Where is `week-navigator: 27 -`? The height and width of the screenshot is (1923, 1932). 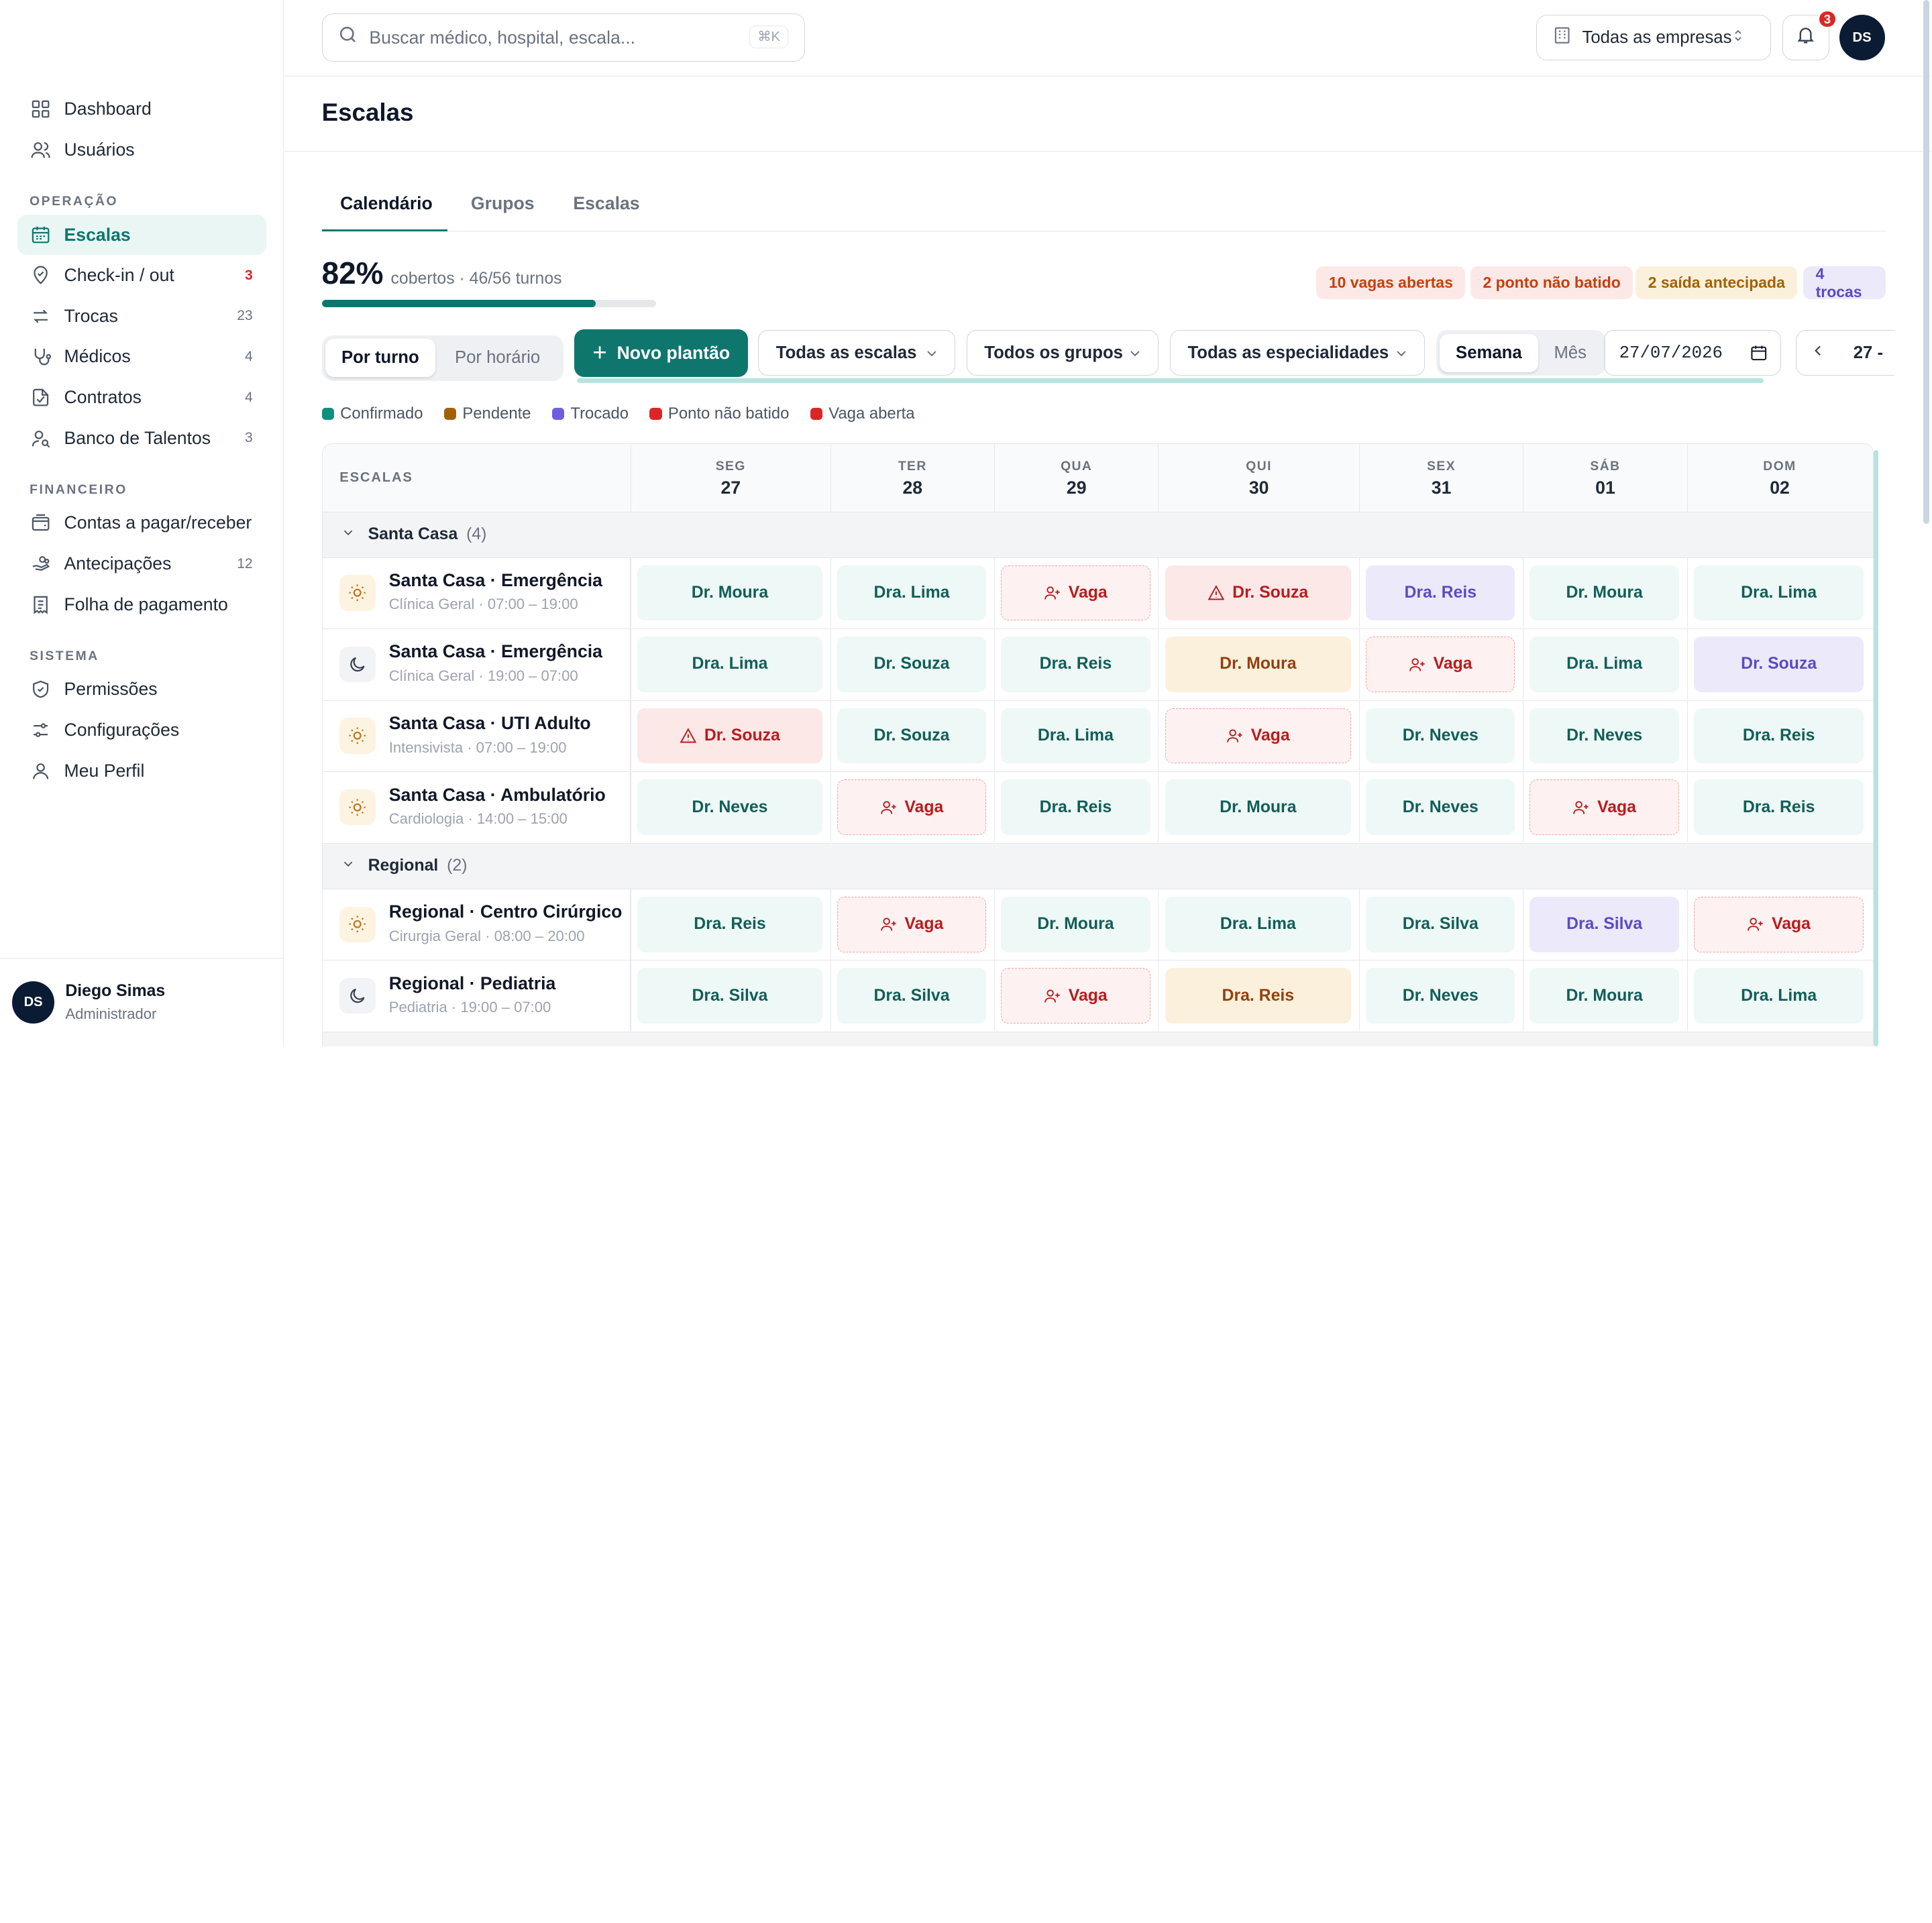
week-navigator: 27 - is located at coordinates (1845, 353).